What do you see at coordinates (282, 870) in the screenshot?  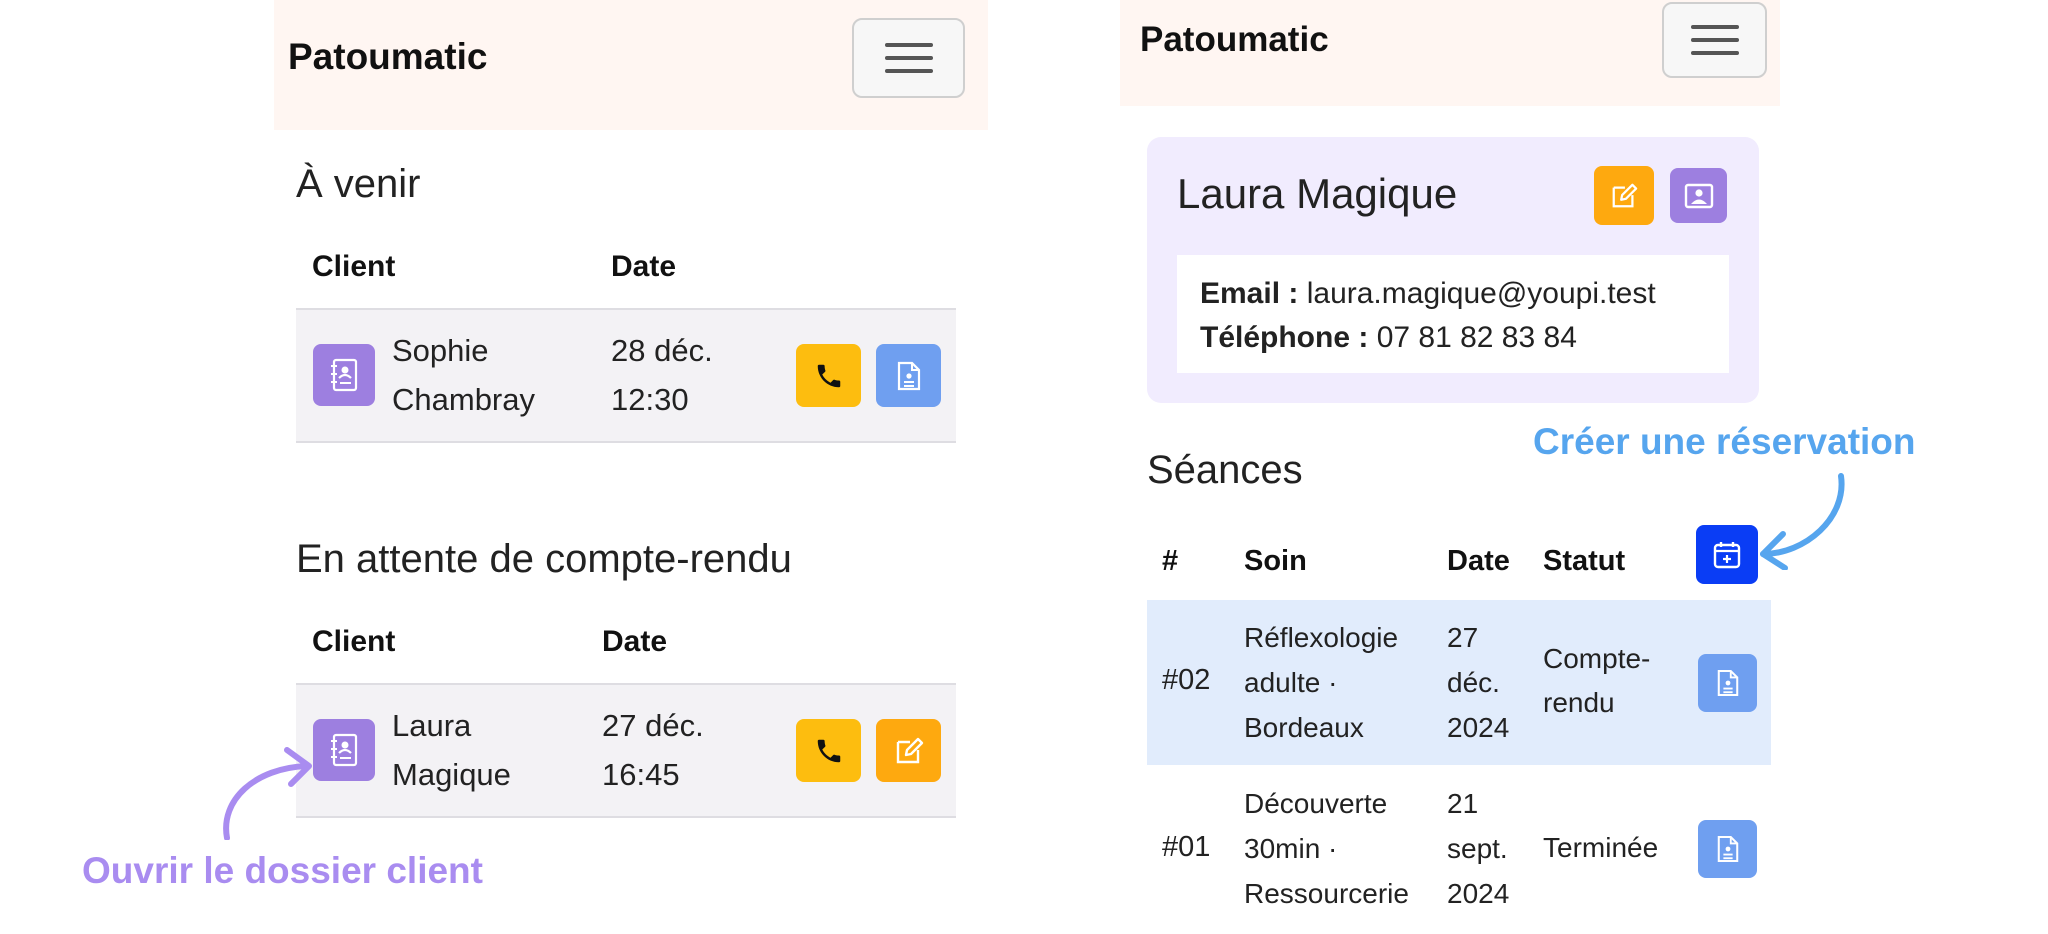 I see `annotation-open-client-file: Ouvrir le dossier client` at bounding box center [282, 870].